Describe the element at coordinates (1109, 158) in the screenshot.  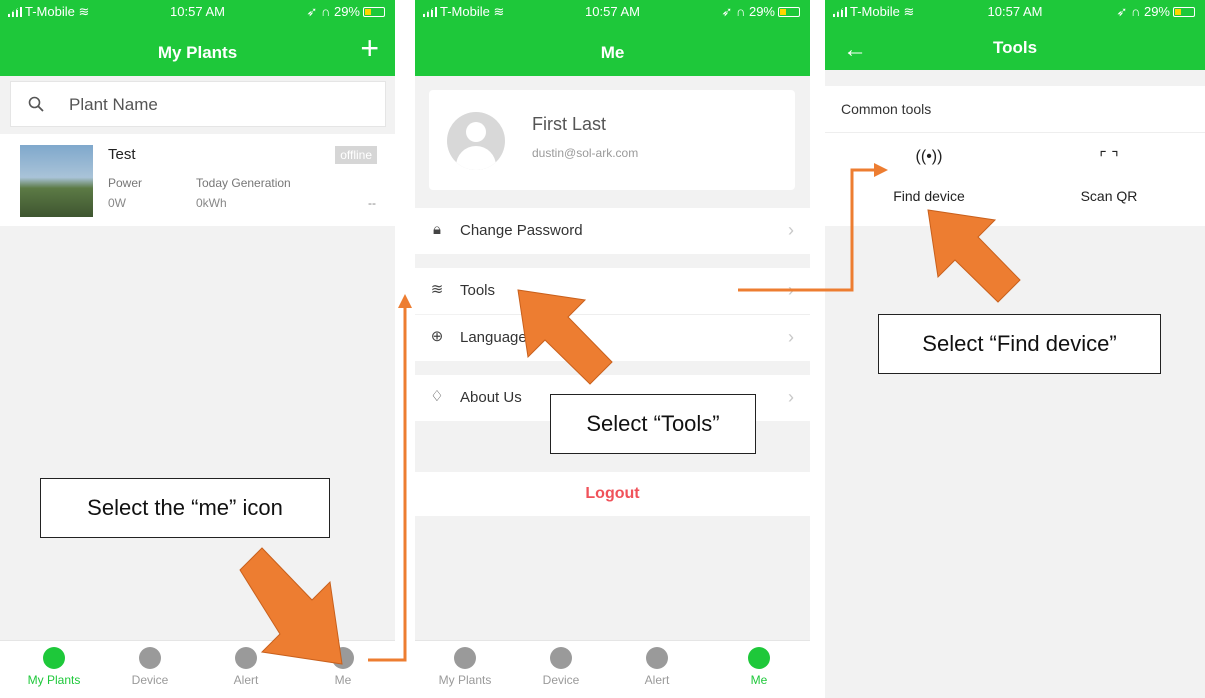
I see `scan-frame-icon: ⌜ ⌝` at that location.